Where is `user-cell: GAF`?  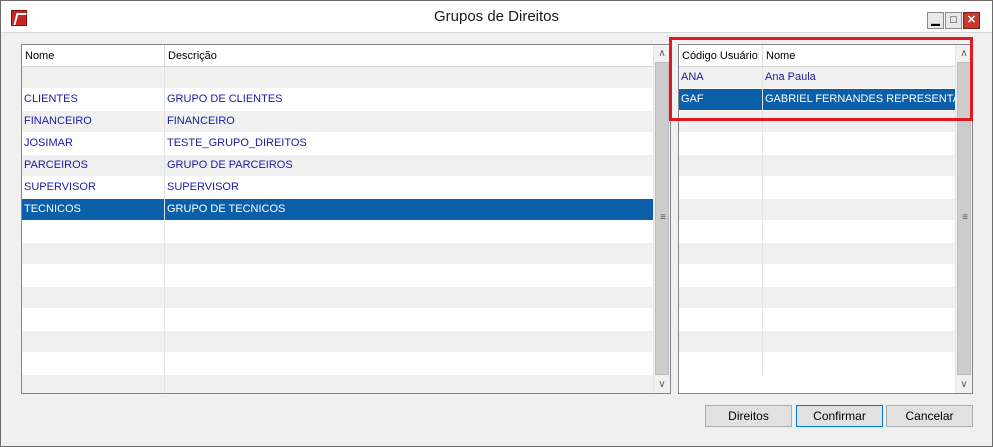
user-cell: GAF is located at coordinates (721, 99).